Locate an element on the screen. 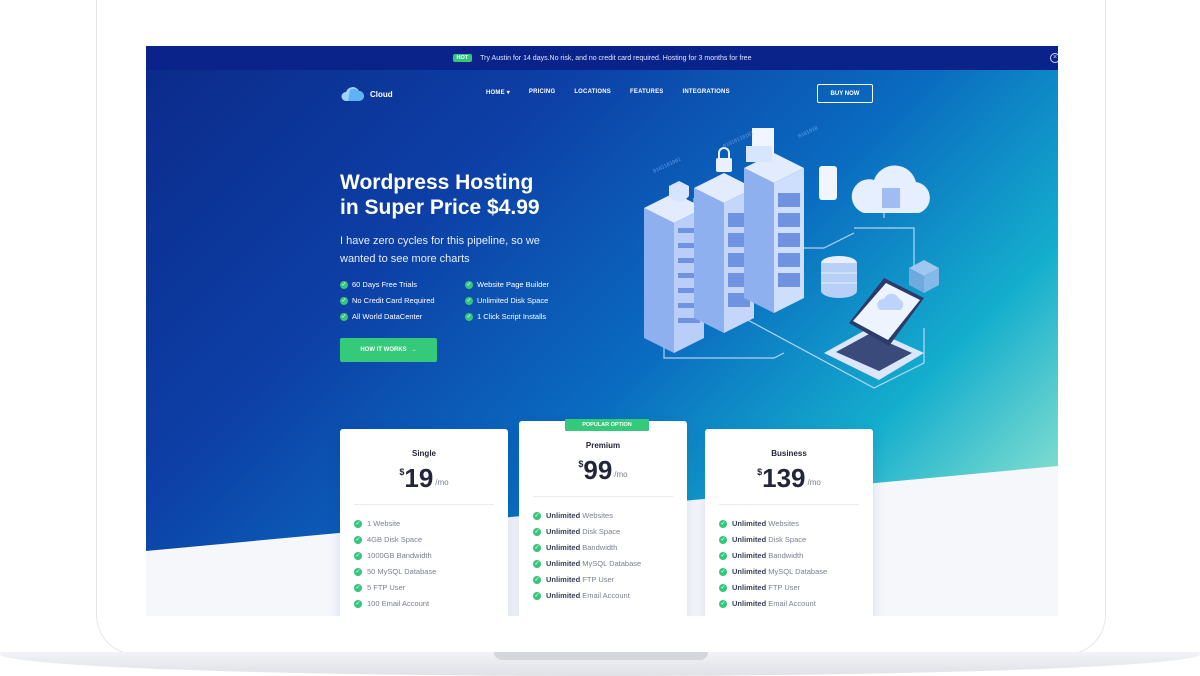  nav-item-integrations: INTEGRATIONS is located at coordinates (706, 92).